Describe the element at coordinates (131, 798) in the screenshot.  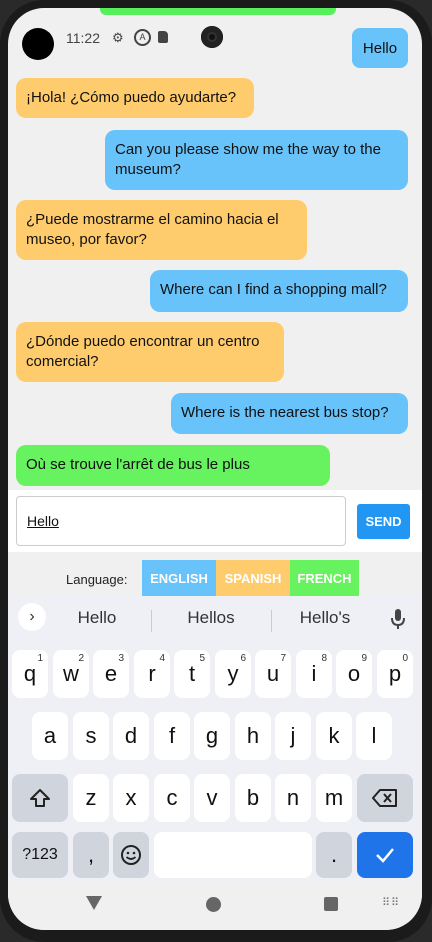
I see `key-x: x` at that location.